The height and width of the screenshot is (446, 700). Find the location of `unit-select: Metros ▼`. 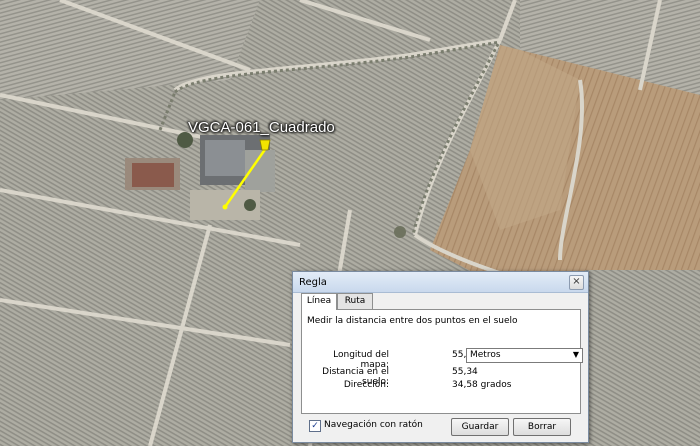

unit-select: Metros ▼ is located at coordinates (524, 355).